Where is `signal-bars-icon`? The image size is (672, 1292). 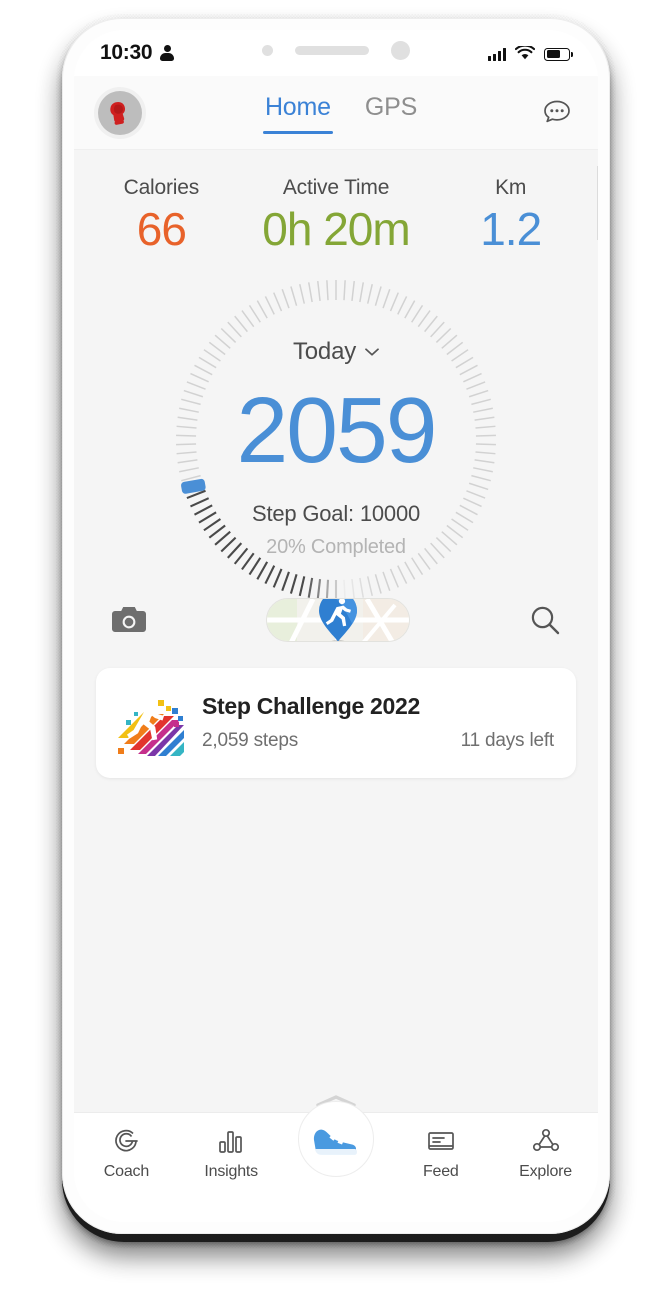 signal-bars-icon is located at coordinates (497, 54).